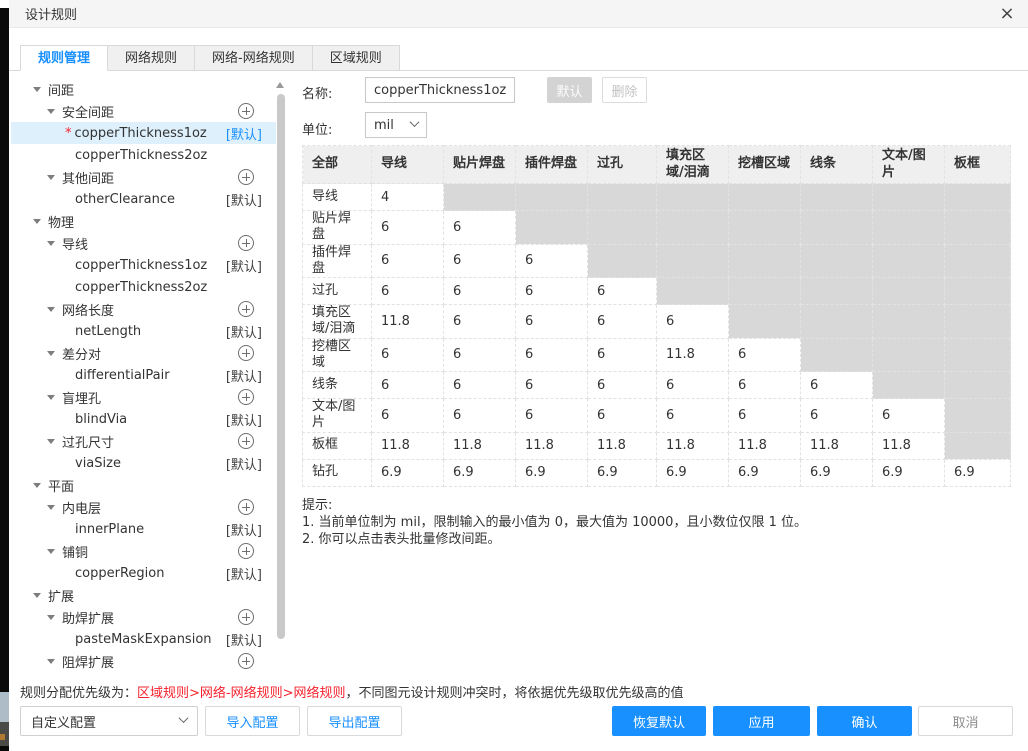 This screenshot has height=751, width=1028. Describe the element at coordinates (143, 199) in the screenshot. I see `tree-item-5: otherClearance [默认]` at that location.